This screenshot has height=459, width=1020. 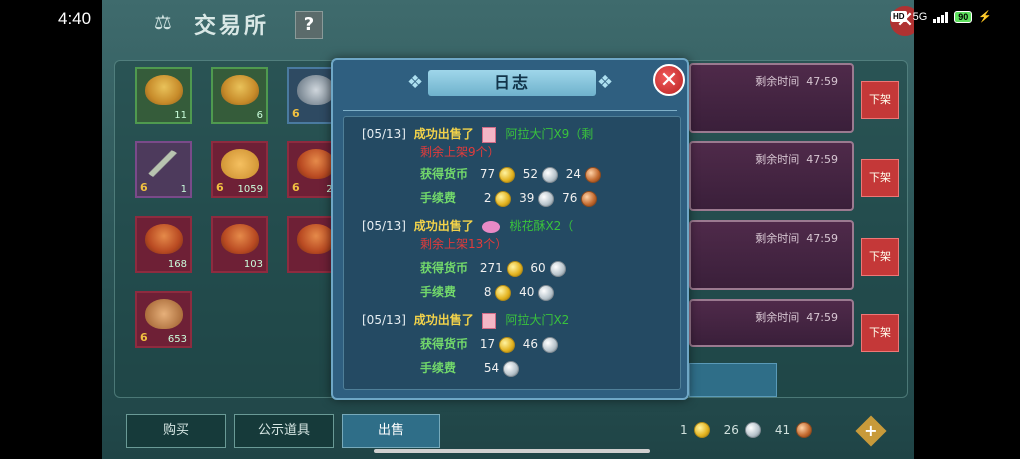 I want to click on inventory-slot: 6 1059, so click(x=239, y=169).